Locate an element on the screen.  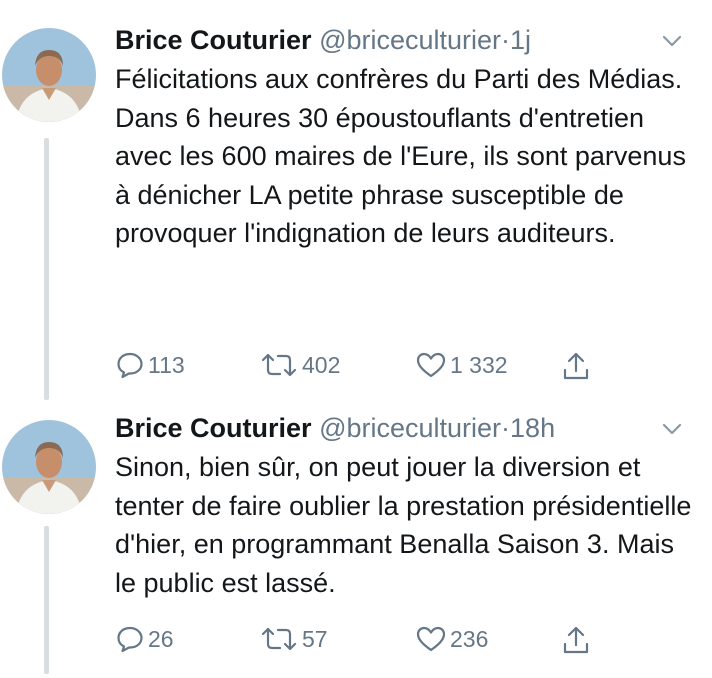
reply-button: 113 is located at coordinates (150, 365).